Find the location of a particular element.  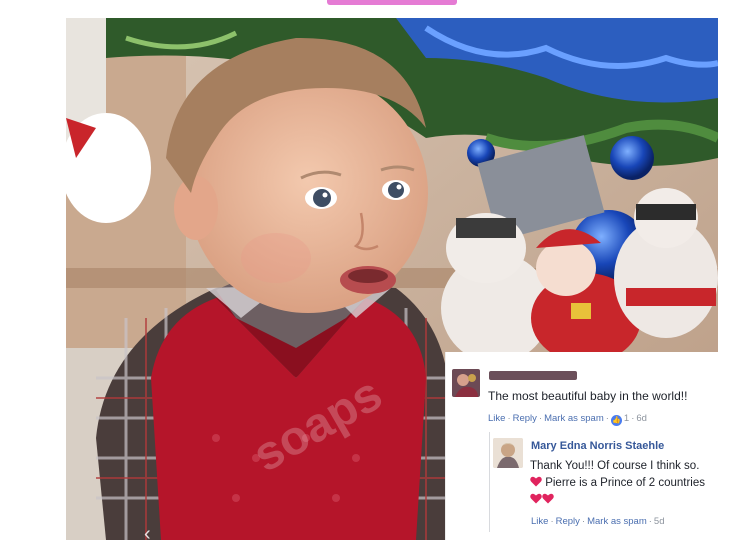

reply-thread-line is located at coordinates (489, 482).